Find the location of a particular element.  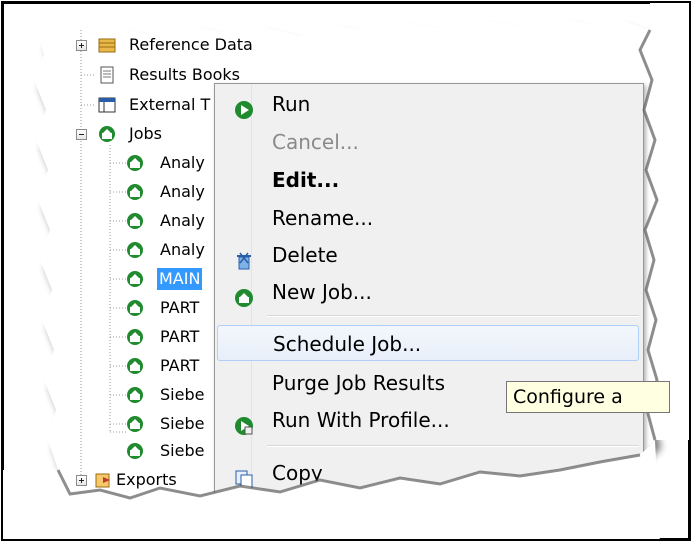

tooltip: Configure a is located at coordinates (588, 397).